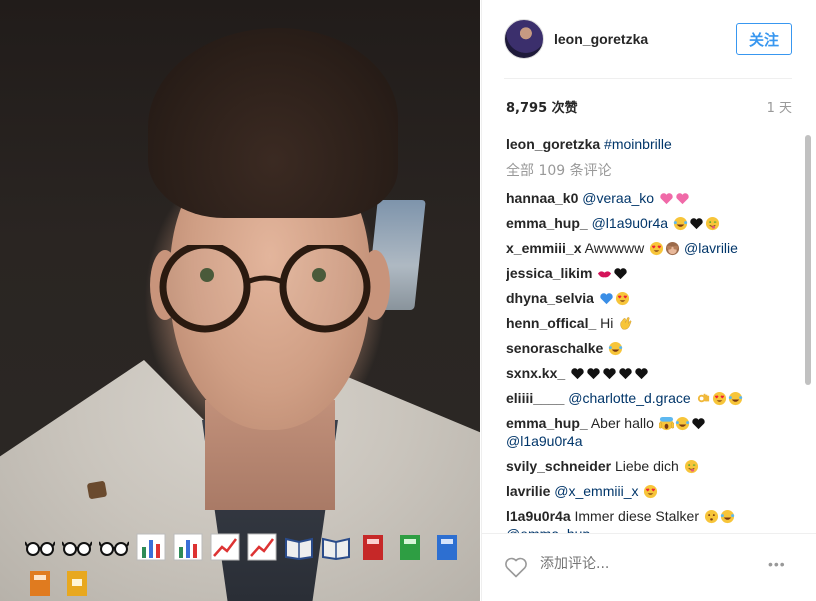 The image size is (816, 601). What do you see at coordinates (711, 248) in the screenshot?
I see `comment-mention: @lavrilie` at bounding box center [711, 248].